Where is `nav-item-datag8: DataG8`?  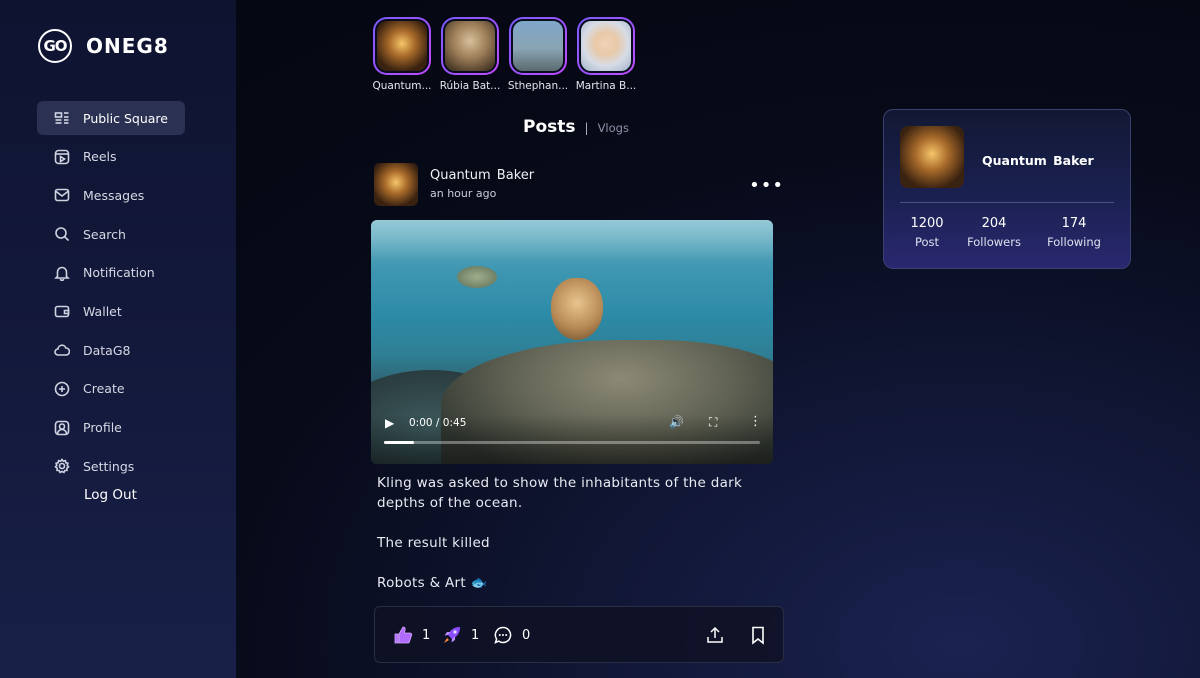 nav-item-datag8: DataG8 is located at coordinates (132, 350).